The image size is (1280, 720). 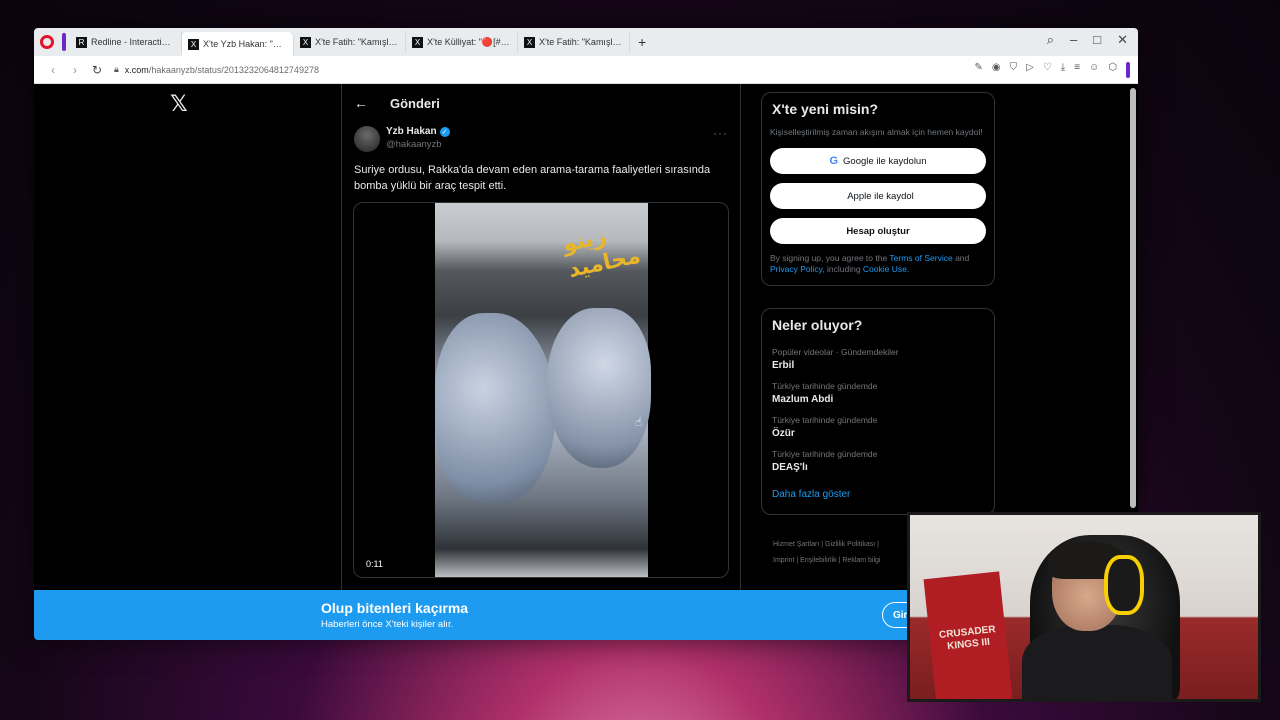 What do you see at coordinates (978, 70) in the screenshot?
I see `edit-icon: ✎` at bounding box center [978, 70].